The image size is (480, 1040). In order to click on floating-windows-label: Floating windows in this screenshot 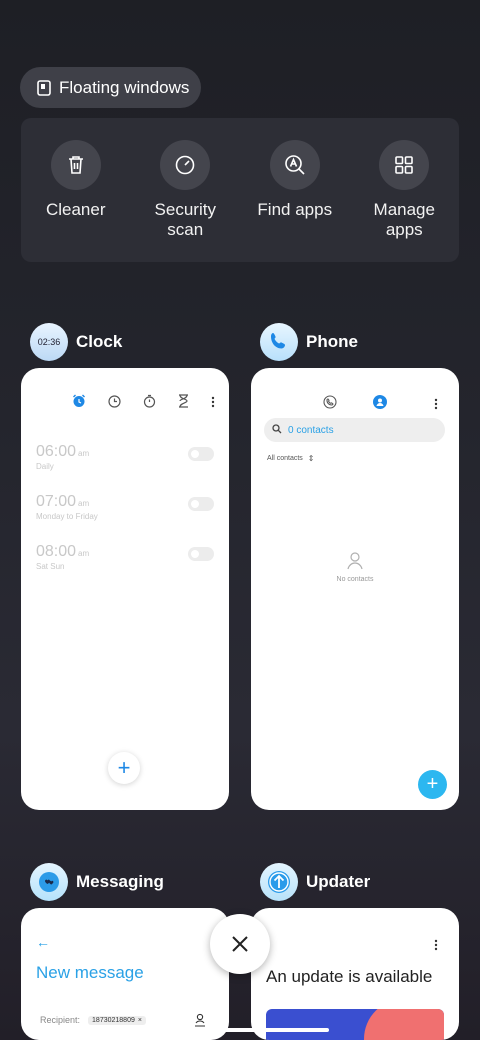, I will do `click(124, 87)`.